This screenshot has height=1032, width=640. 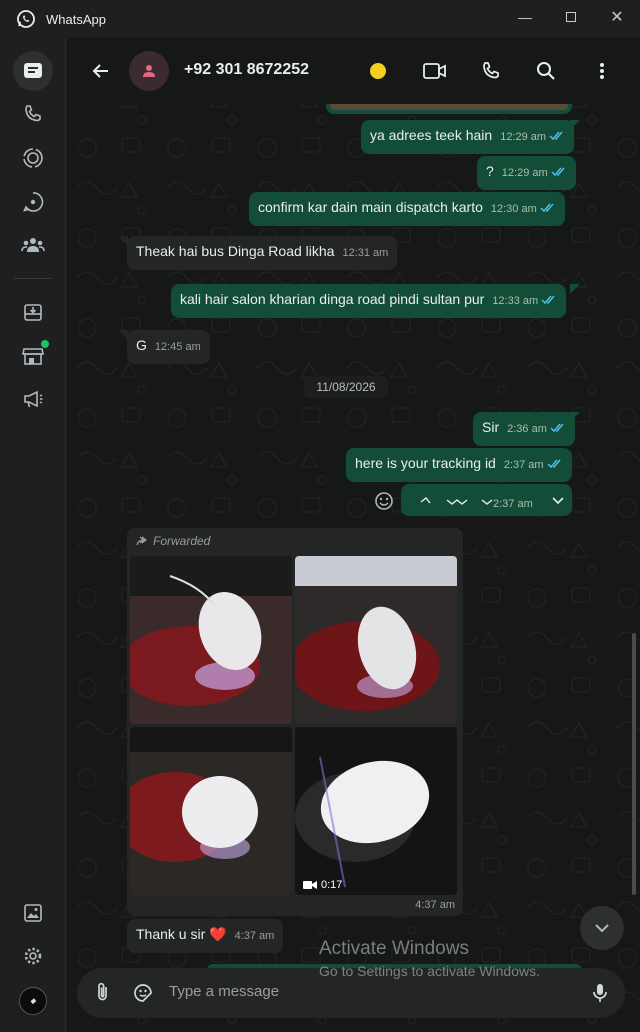 I want to click on archive-icon, so click(x=33, y=312).